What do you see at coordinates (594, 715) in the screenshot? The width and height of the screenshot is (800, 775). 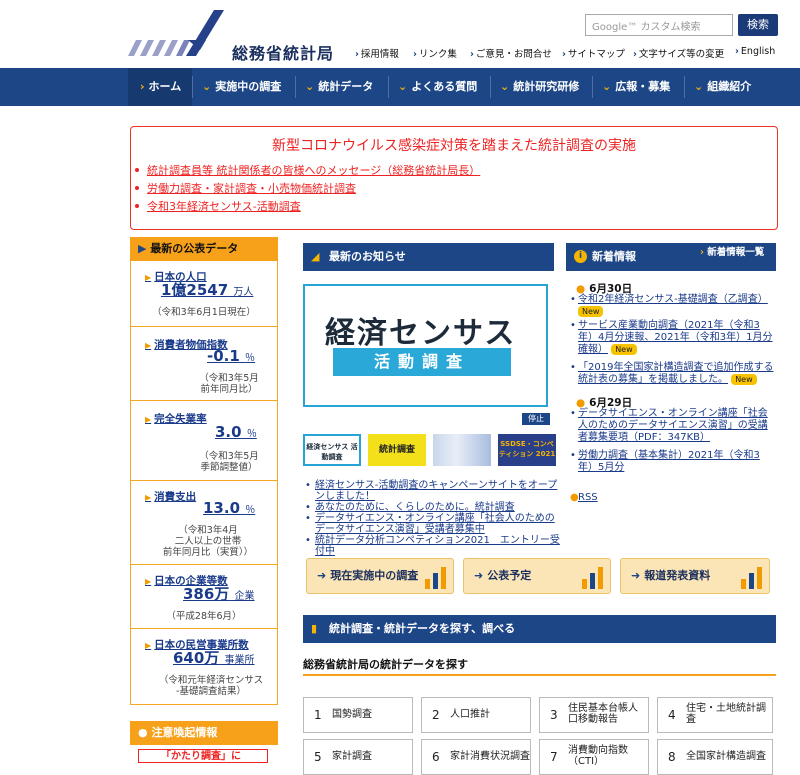 I see `category-3: 3 住民基本台帳人口移動報告` at bounding box center [594, 715].